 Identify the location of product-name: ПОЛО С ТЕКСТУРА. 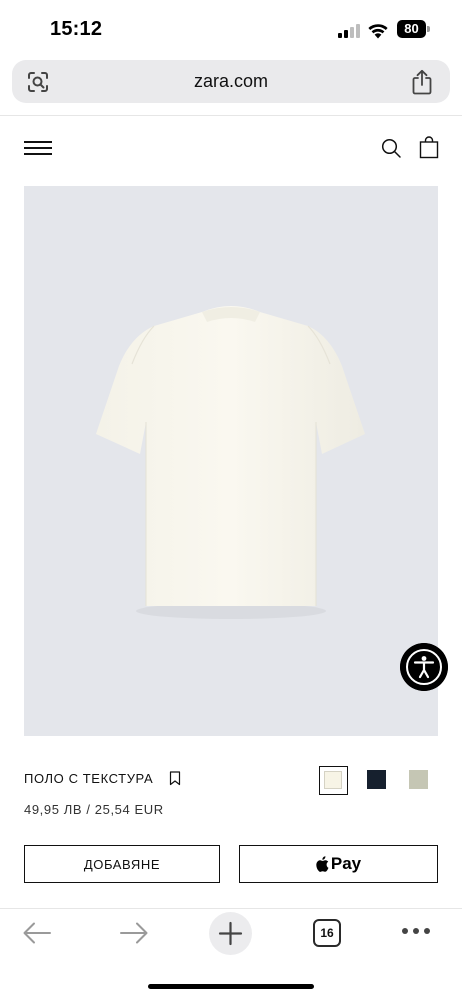
(89, 778).